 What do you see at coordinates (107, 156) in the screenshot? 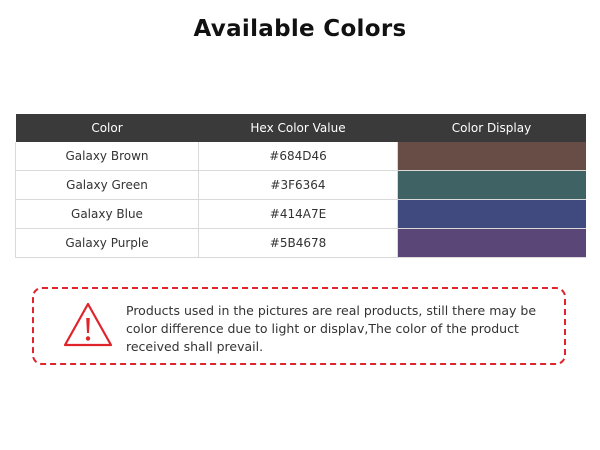
I see `color-name-cell: Galaxy Brown` at bounding box center [107, 156].